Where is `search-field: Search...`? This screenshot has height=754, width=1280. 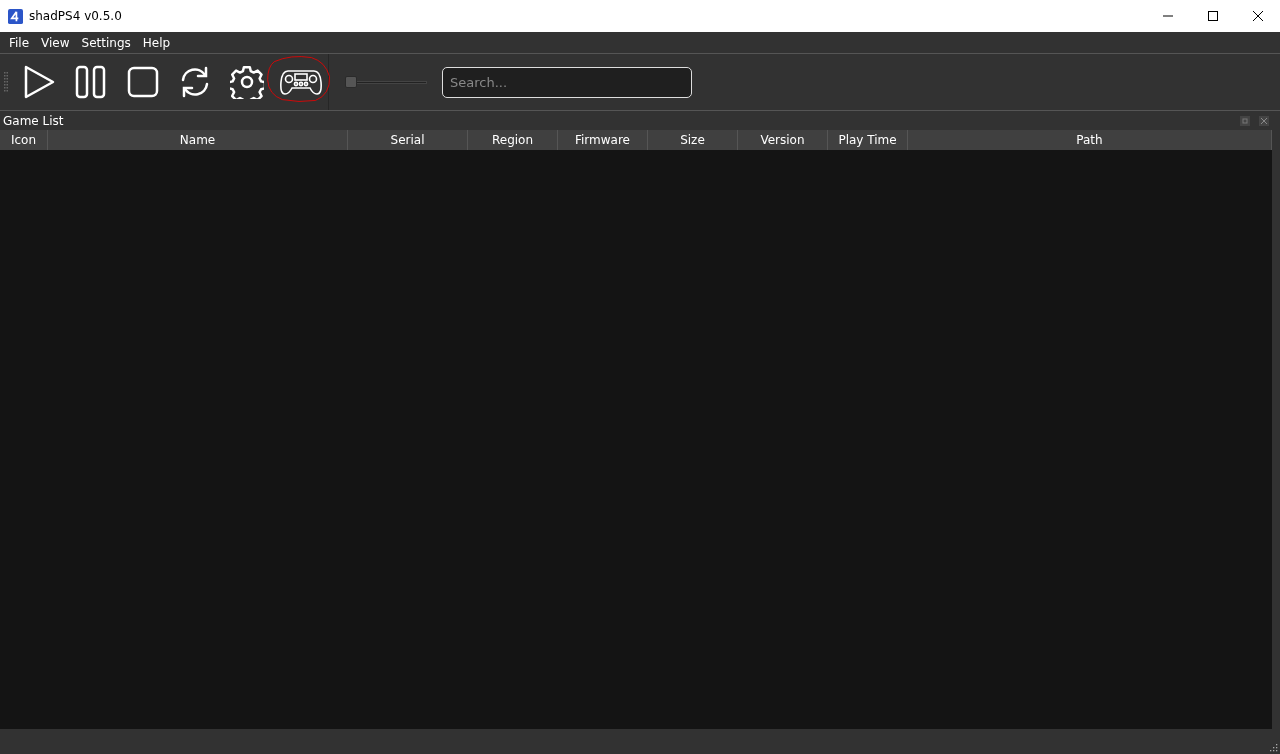 search-field: Search... is located at coordinates (567, 82).